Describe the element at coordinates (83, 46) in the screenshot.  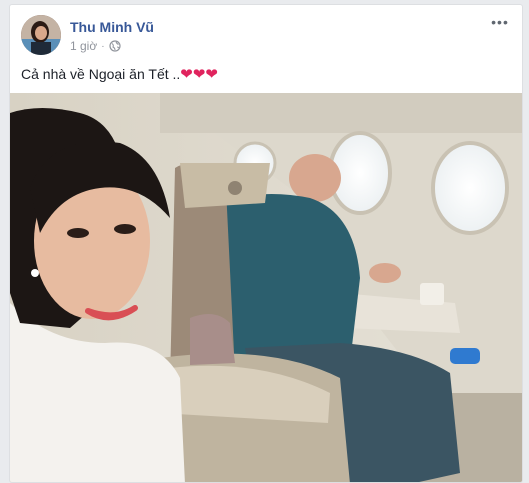
I see `post-timestamp: 1 giờ` at that location.